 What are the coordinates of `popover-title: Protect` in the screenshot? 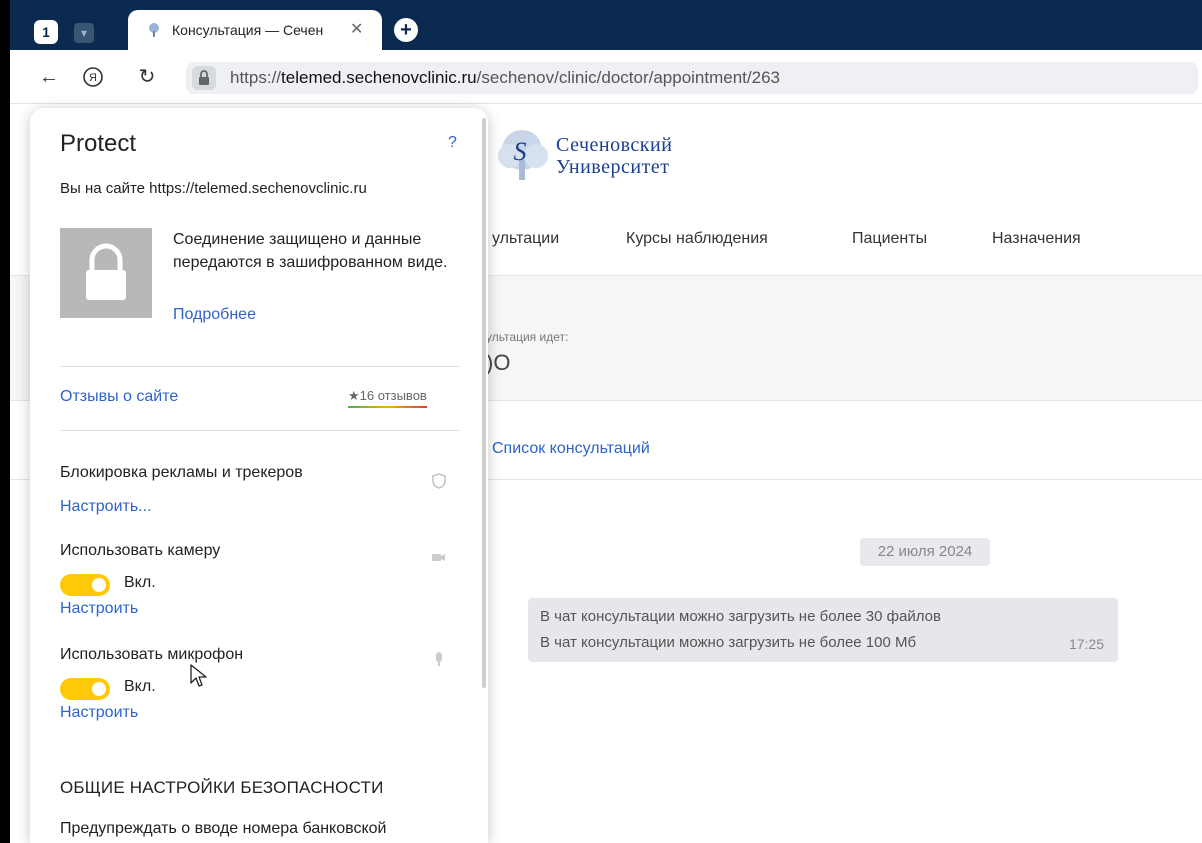 It's located at (98, 143).